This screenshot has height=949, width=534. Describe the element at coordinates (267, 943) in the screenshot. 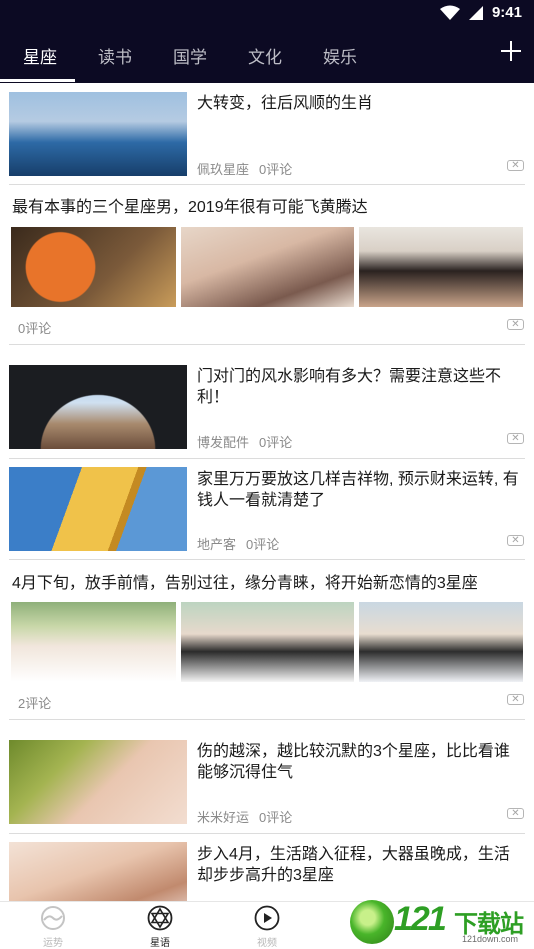

I see `nav-label: 视频` at that location.